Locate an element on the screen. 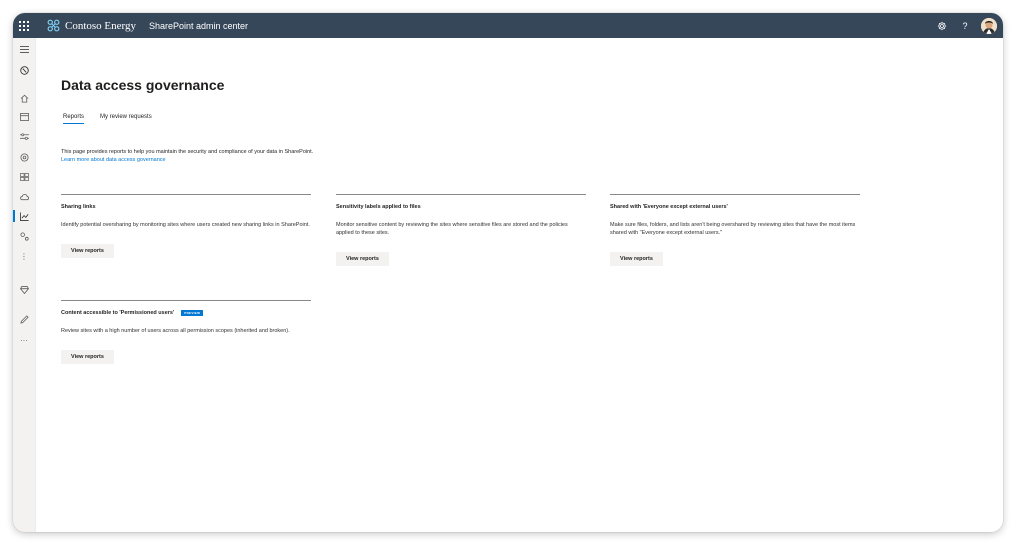 This screenshot has width=1024, height=553. avatar is located at coordinates (989, 25).